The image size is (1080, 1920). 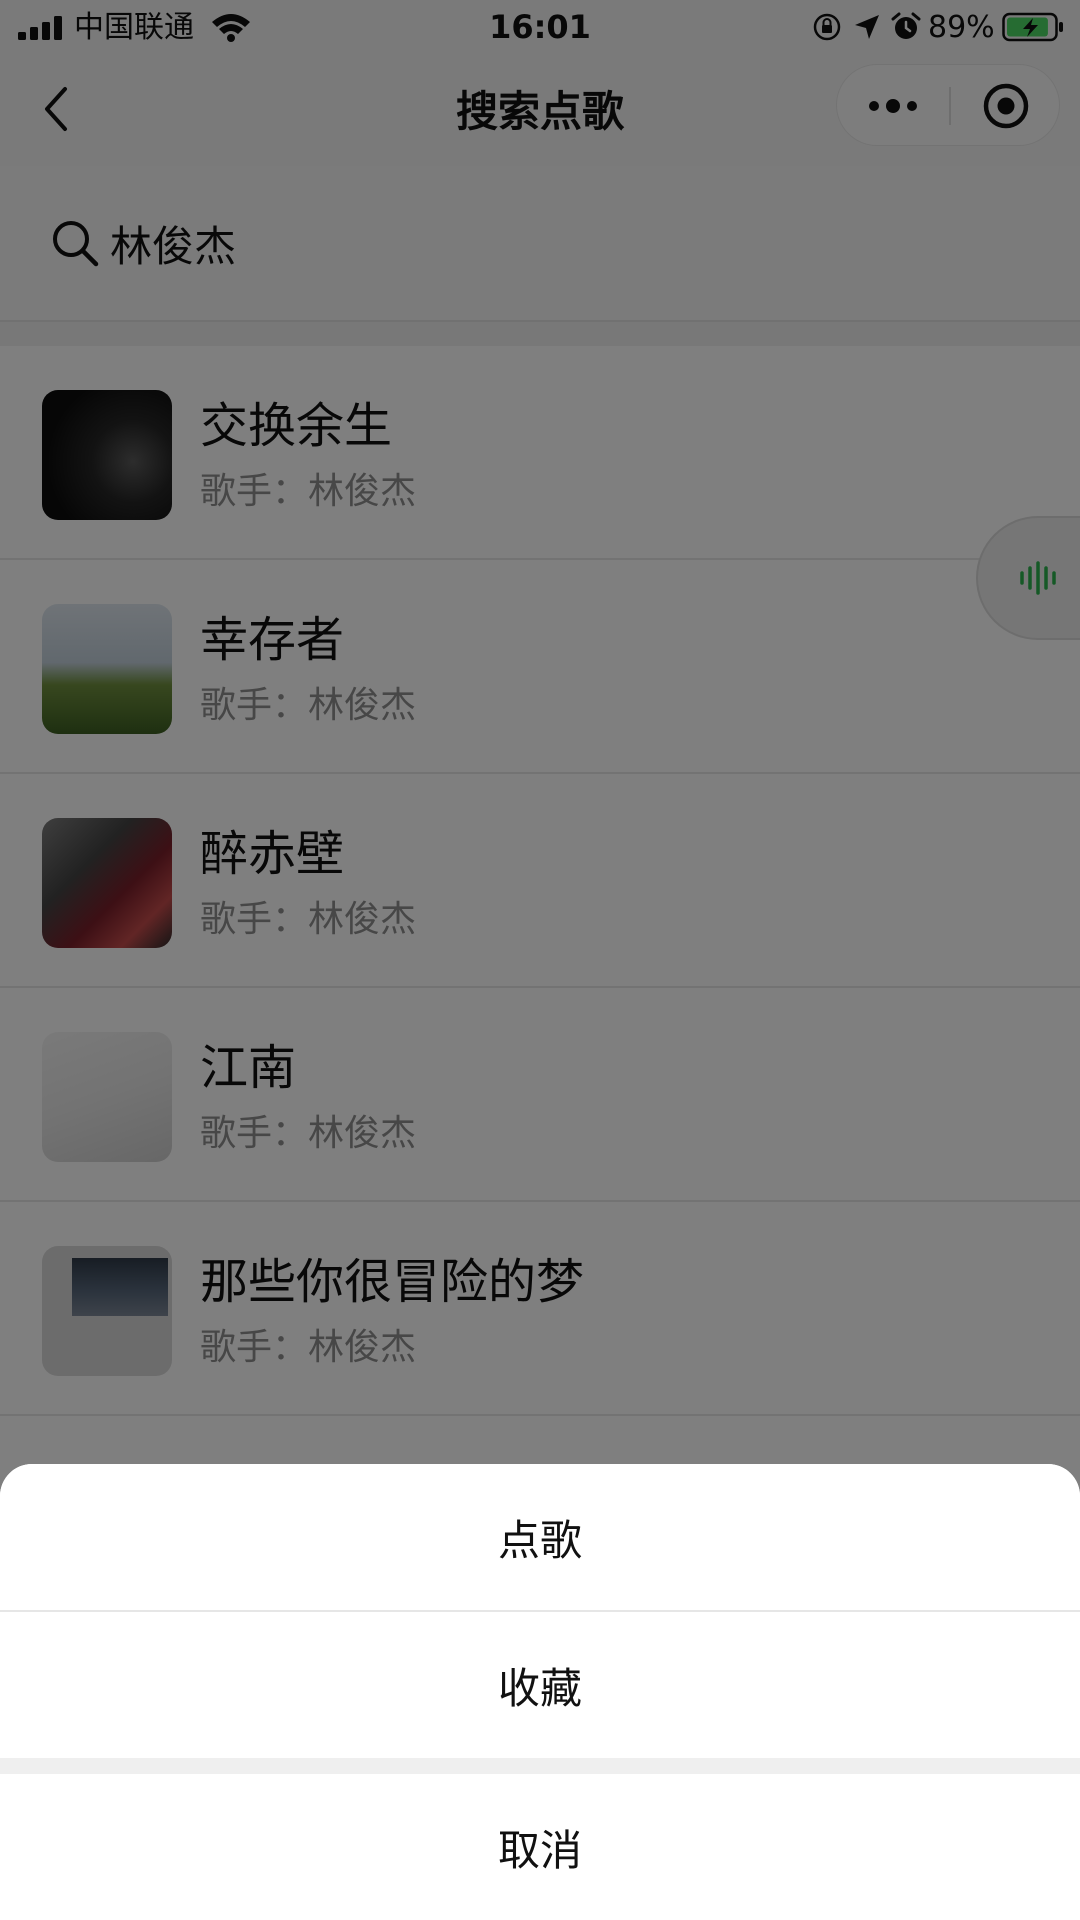 I want to click on favorite-button: 收藏, so click(x=540, y=1685).